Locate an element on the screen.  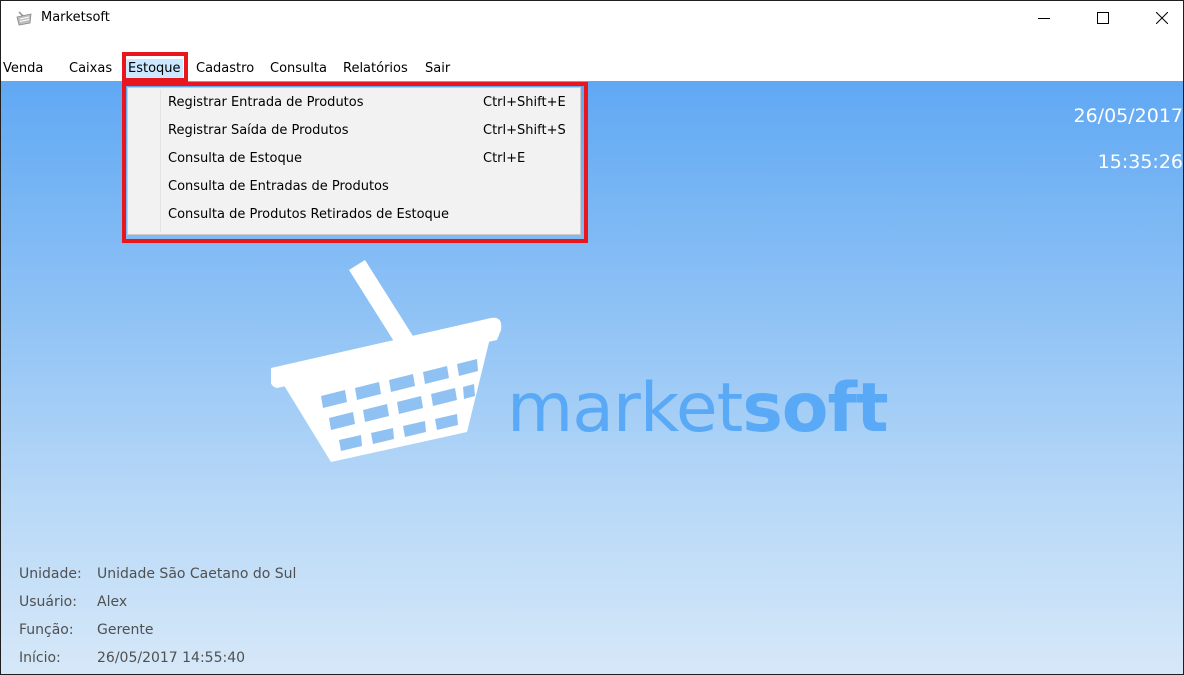
session-funcao: Função: Gerente is located at coordinates (86, 630).